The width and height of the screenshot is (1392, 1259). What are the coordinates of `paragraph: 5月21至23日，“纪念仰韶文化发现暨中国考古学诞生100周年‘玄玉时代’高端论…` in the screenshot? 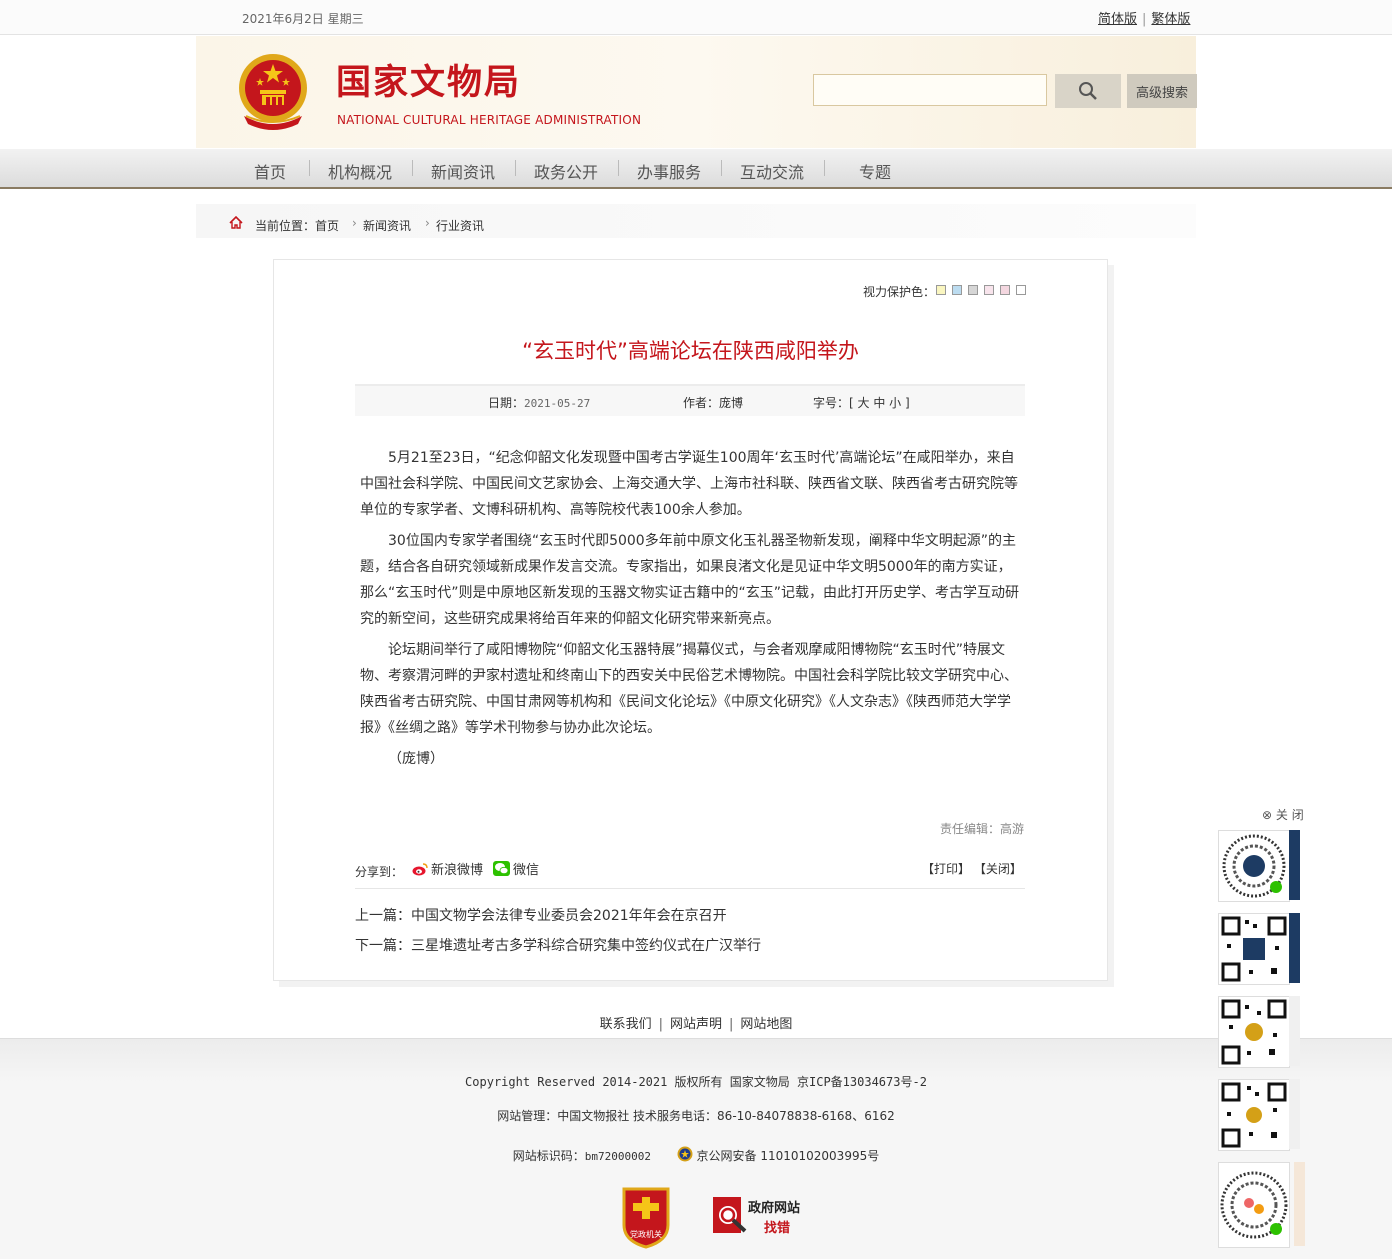 It's located at (689, 484).